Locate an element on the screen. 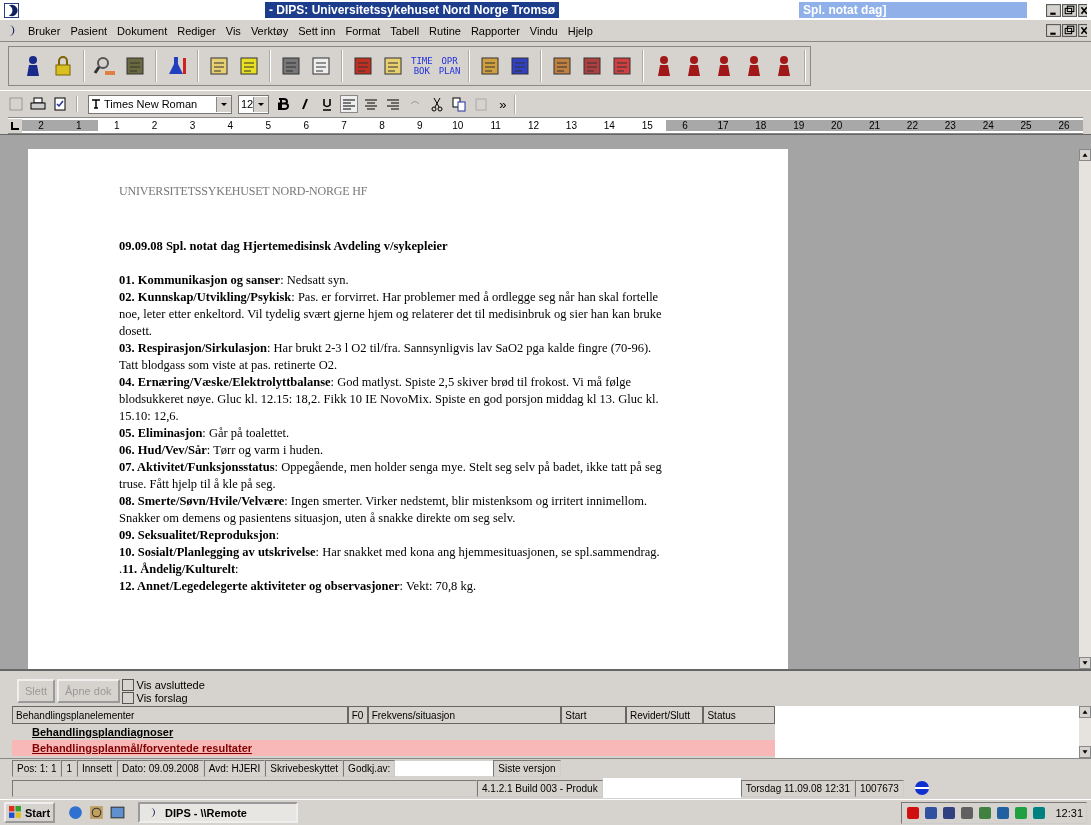 Image resolution: width=1091 pixels, height=825 pixels. ruler-number: 2 is located at coordinates (41, 125).